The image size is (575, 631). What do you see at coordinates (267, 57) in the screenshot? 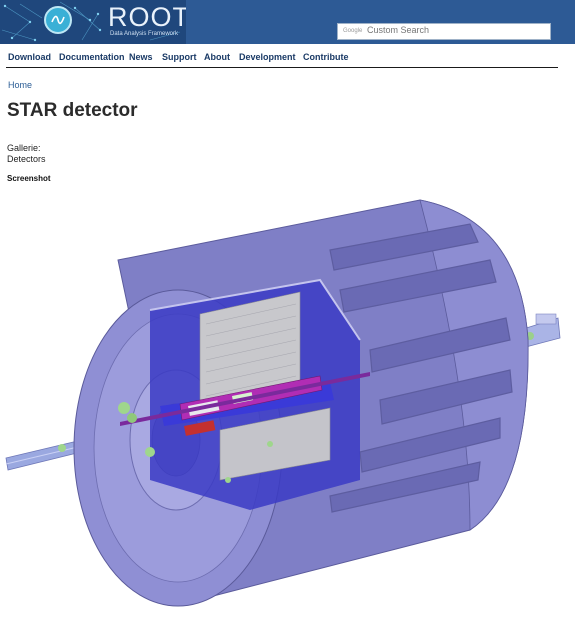
I see `nav-development: Development` at bounding box center [267, 57].